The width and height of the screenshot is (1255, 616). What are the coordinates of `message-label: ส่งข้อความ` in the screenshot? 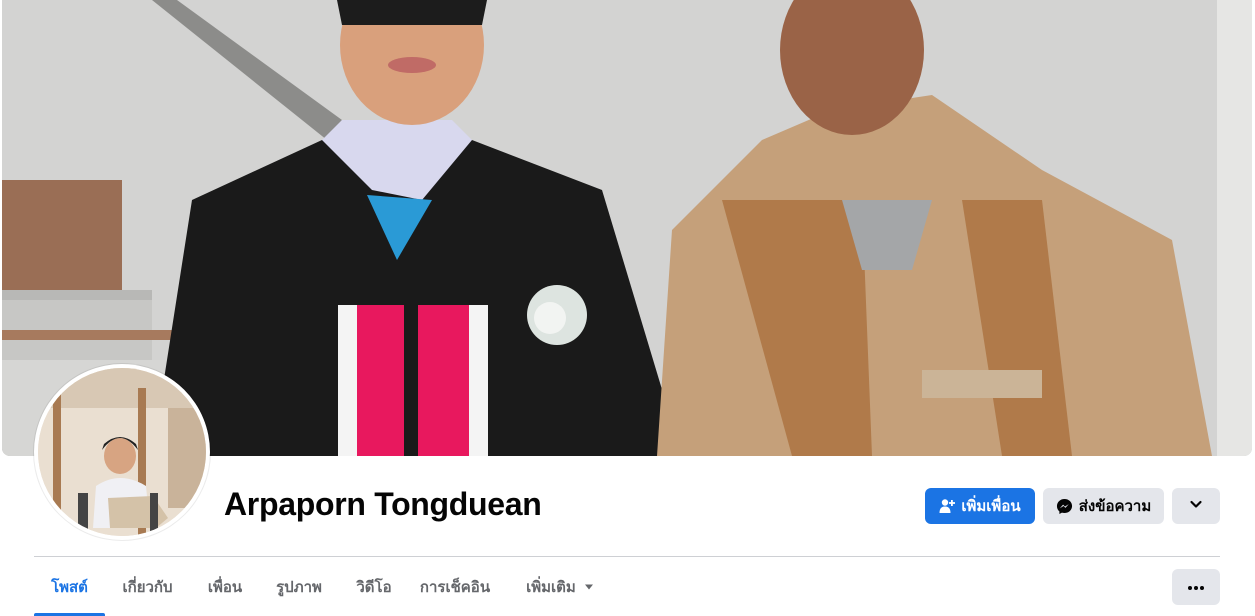 It's located at (1115, 506).